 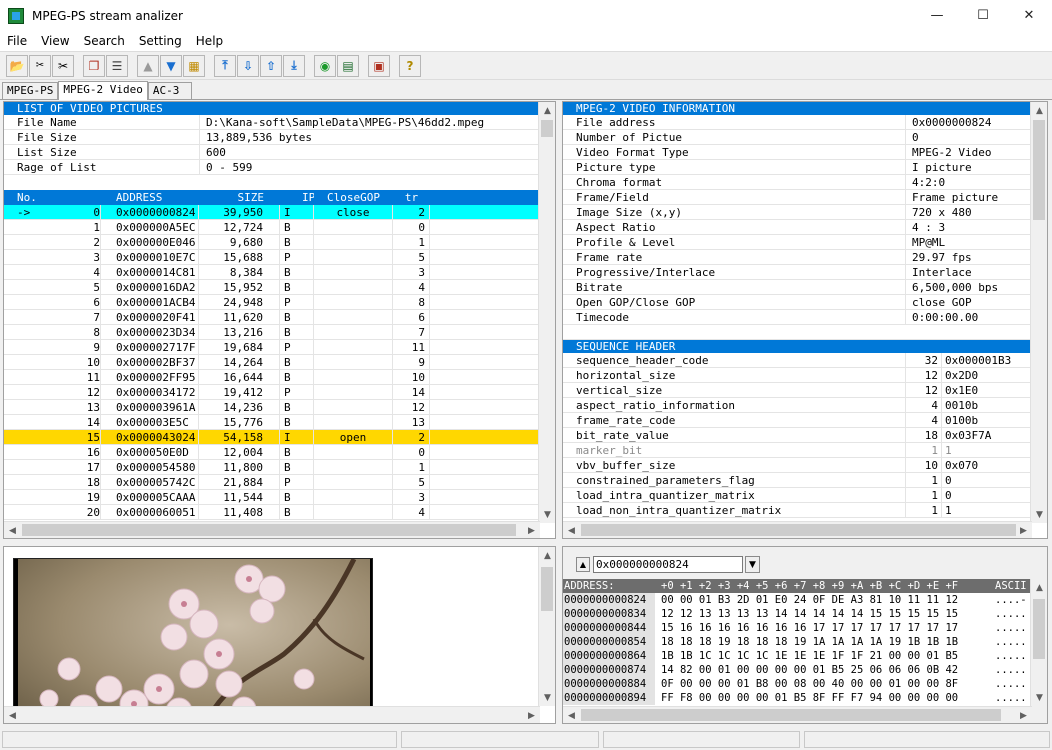 I want to click on info-horizontal-scrollbar: ◀ ▶, so click(x=797, y=529).